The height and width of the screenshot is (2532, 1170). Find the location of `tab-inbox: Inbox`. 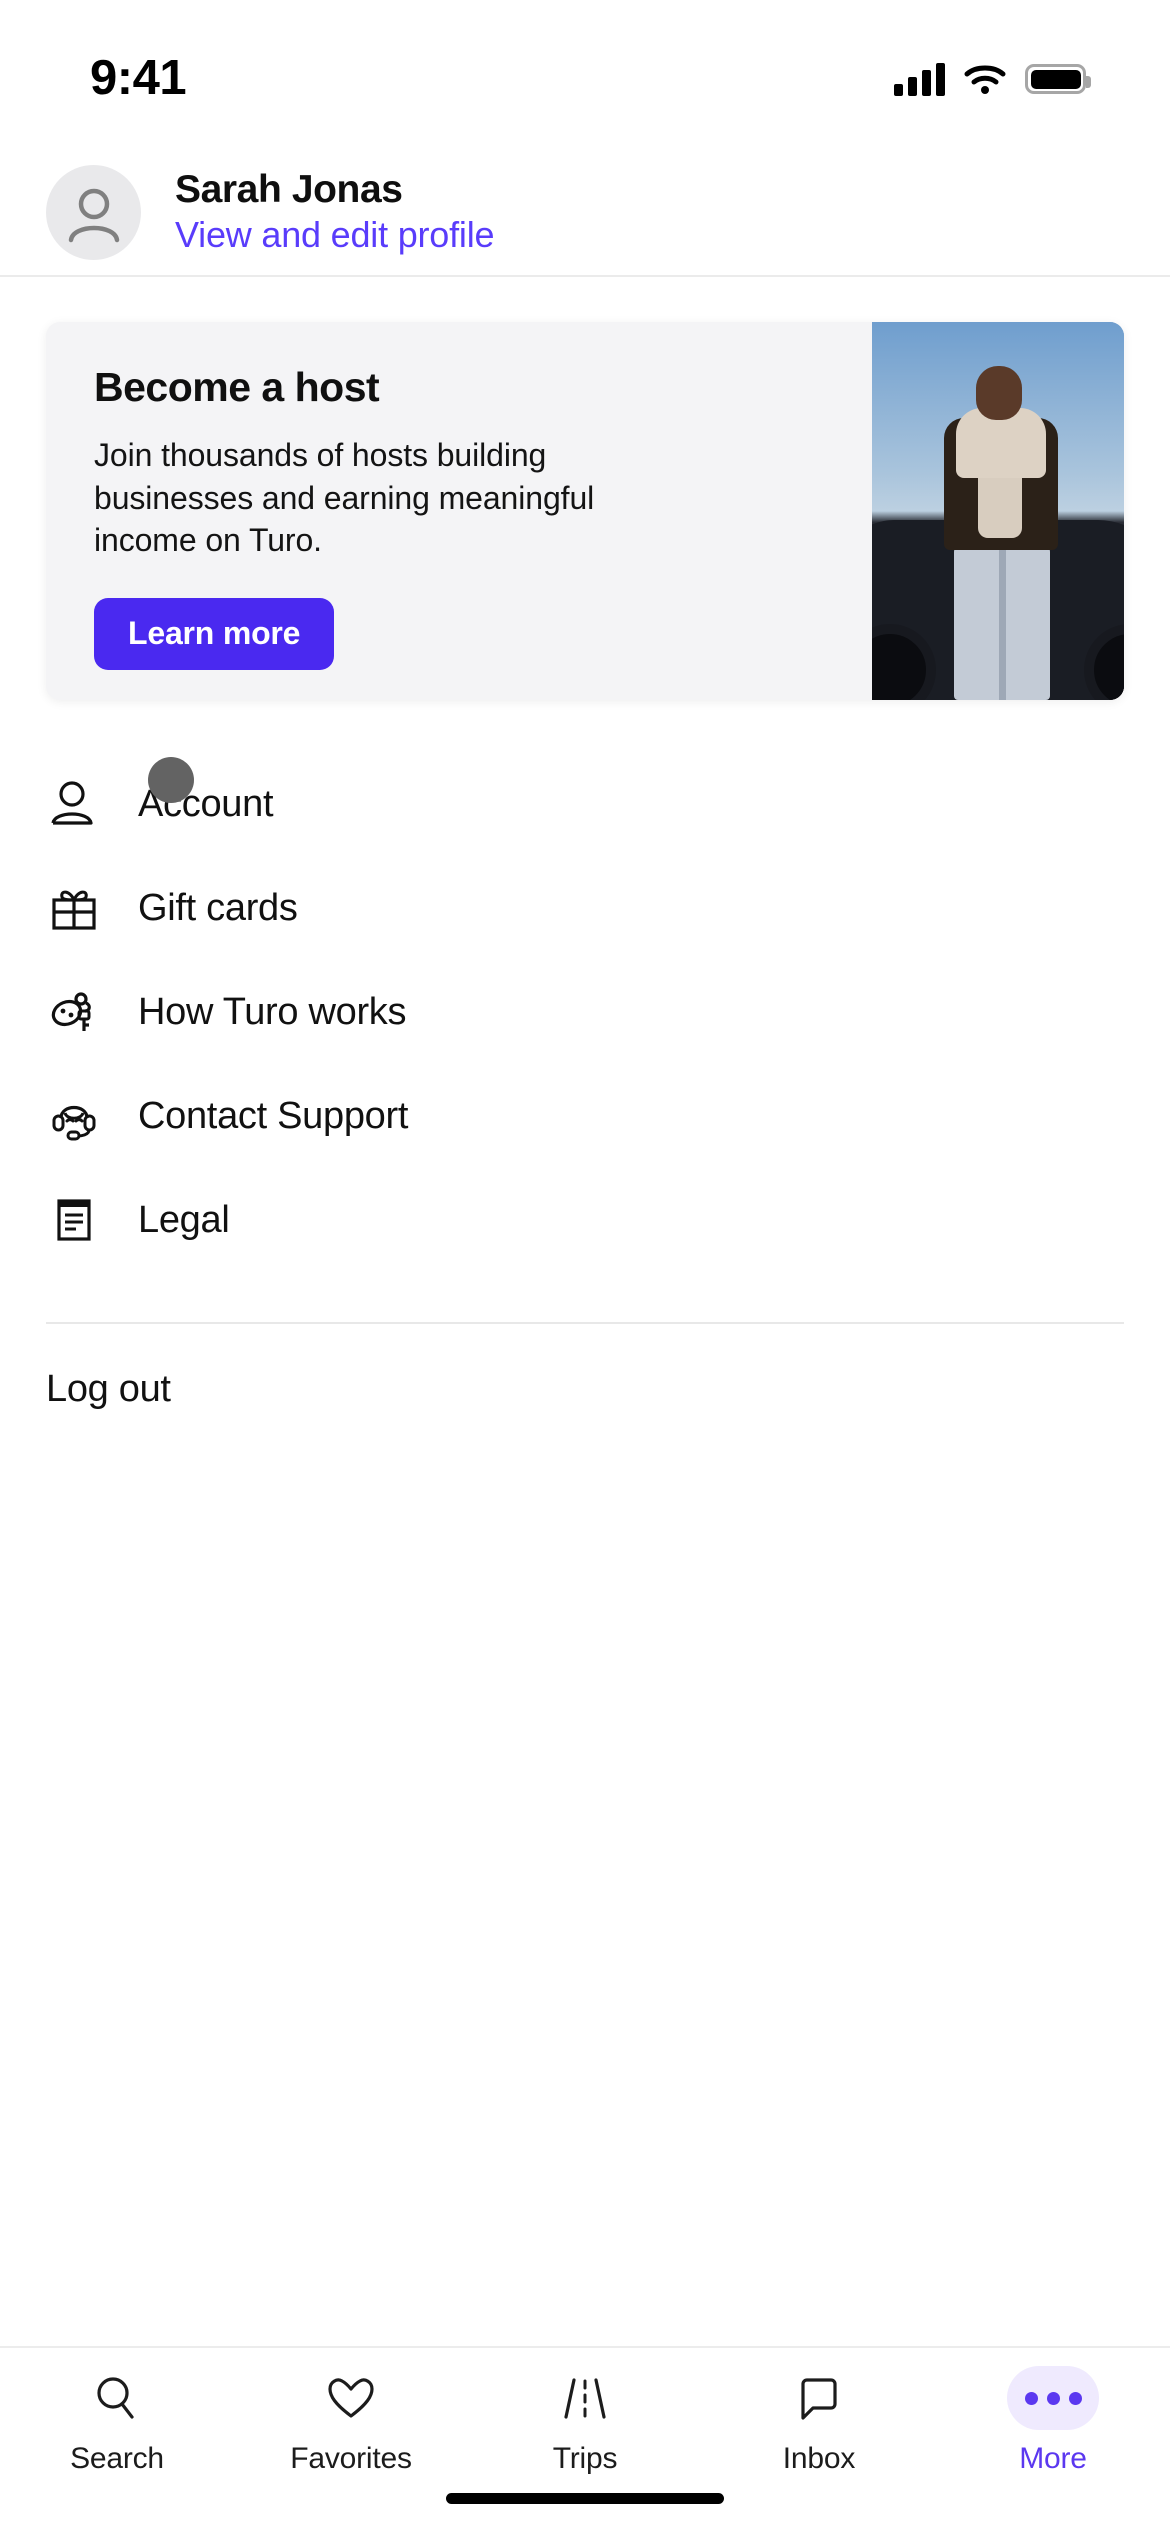

tab-inbox: Inbox is located at coordinates (819, 2421).